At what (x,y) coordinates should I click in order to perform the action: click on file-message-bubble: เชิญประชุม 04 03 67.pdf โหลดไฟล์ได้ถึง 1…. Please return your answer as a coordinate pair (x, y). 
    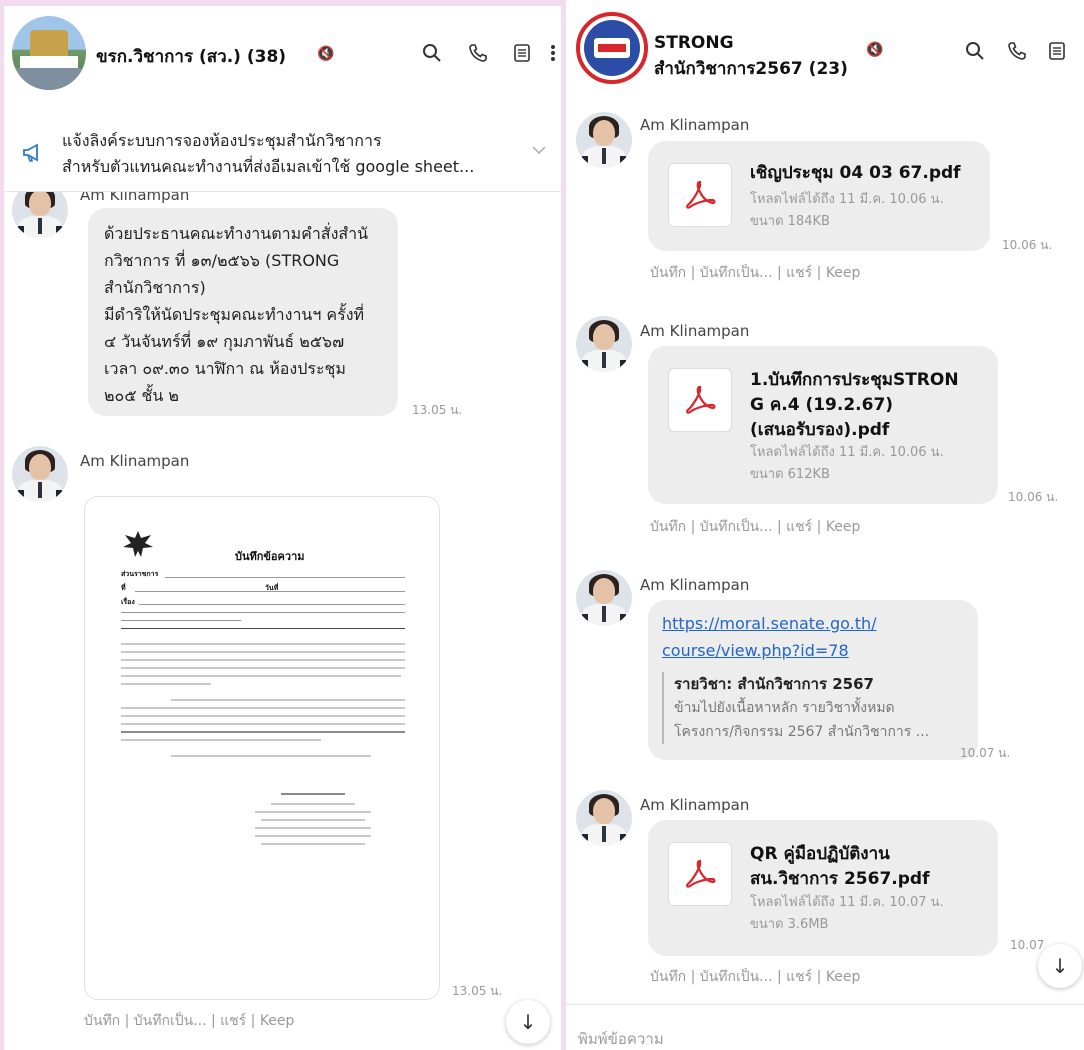
    Looking at the image, I should click on (819, 196).